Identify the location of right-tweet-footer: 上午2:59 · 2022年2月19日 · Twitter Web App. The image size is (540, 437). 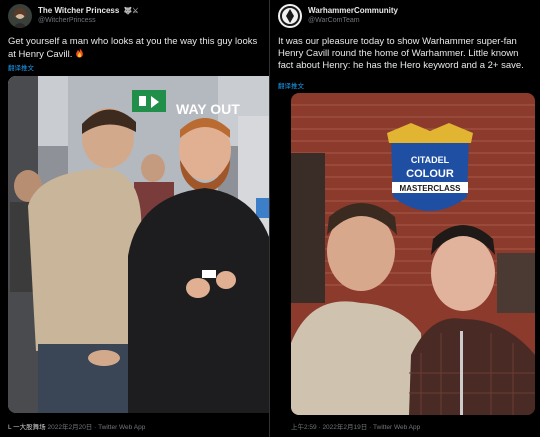
(355, 426).